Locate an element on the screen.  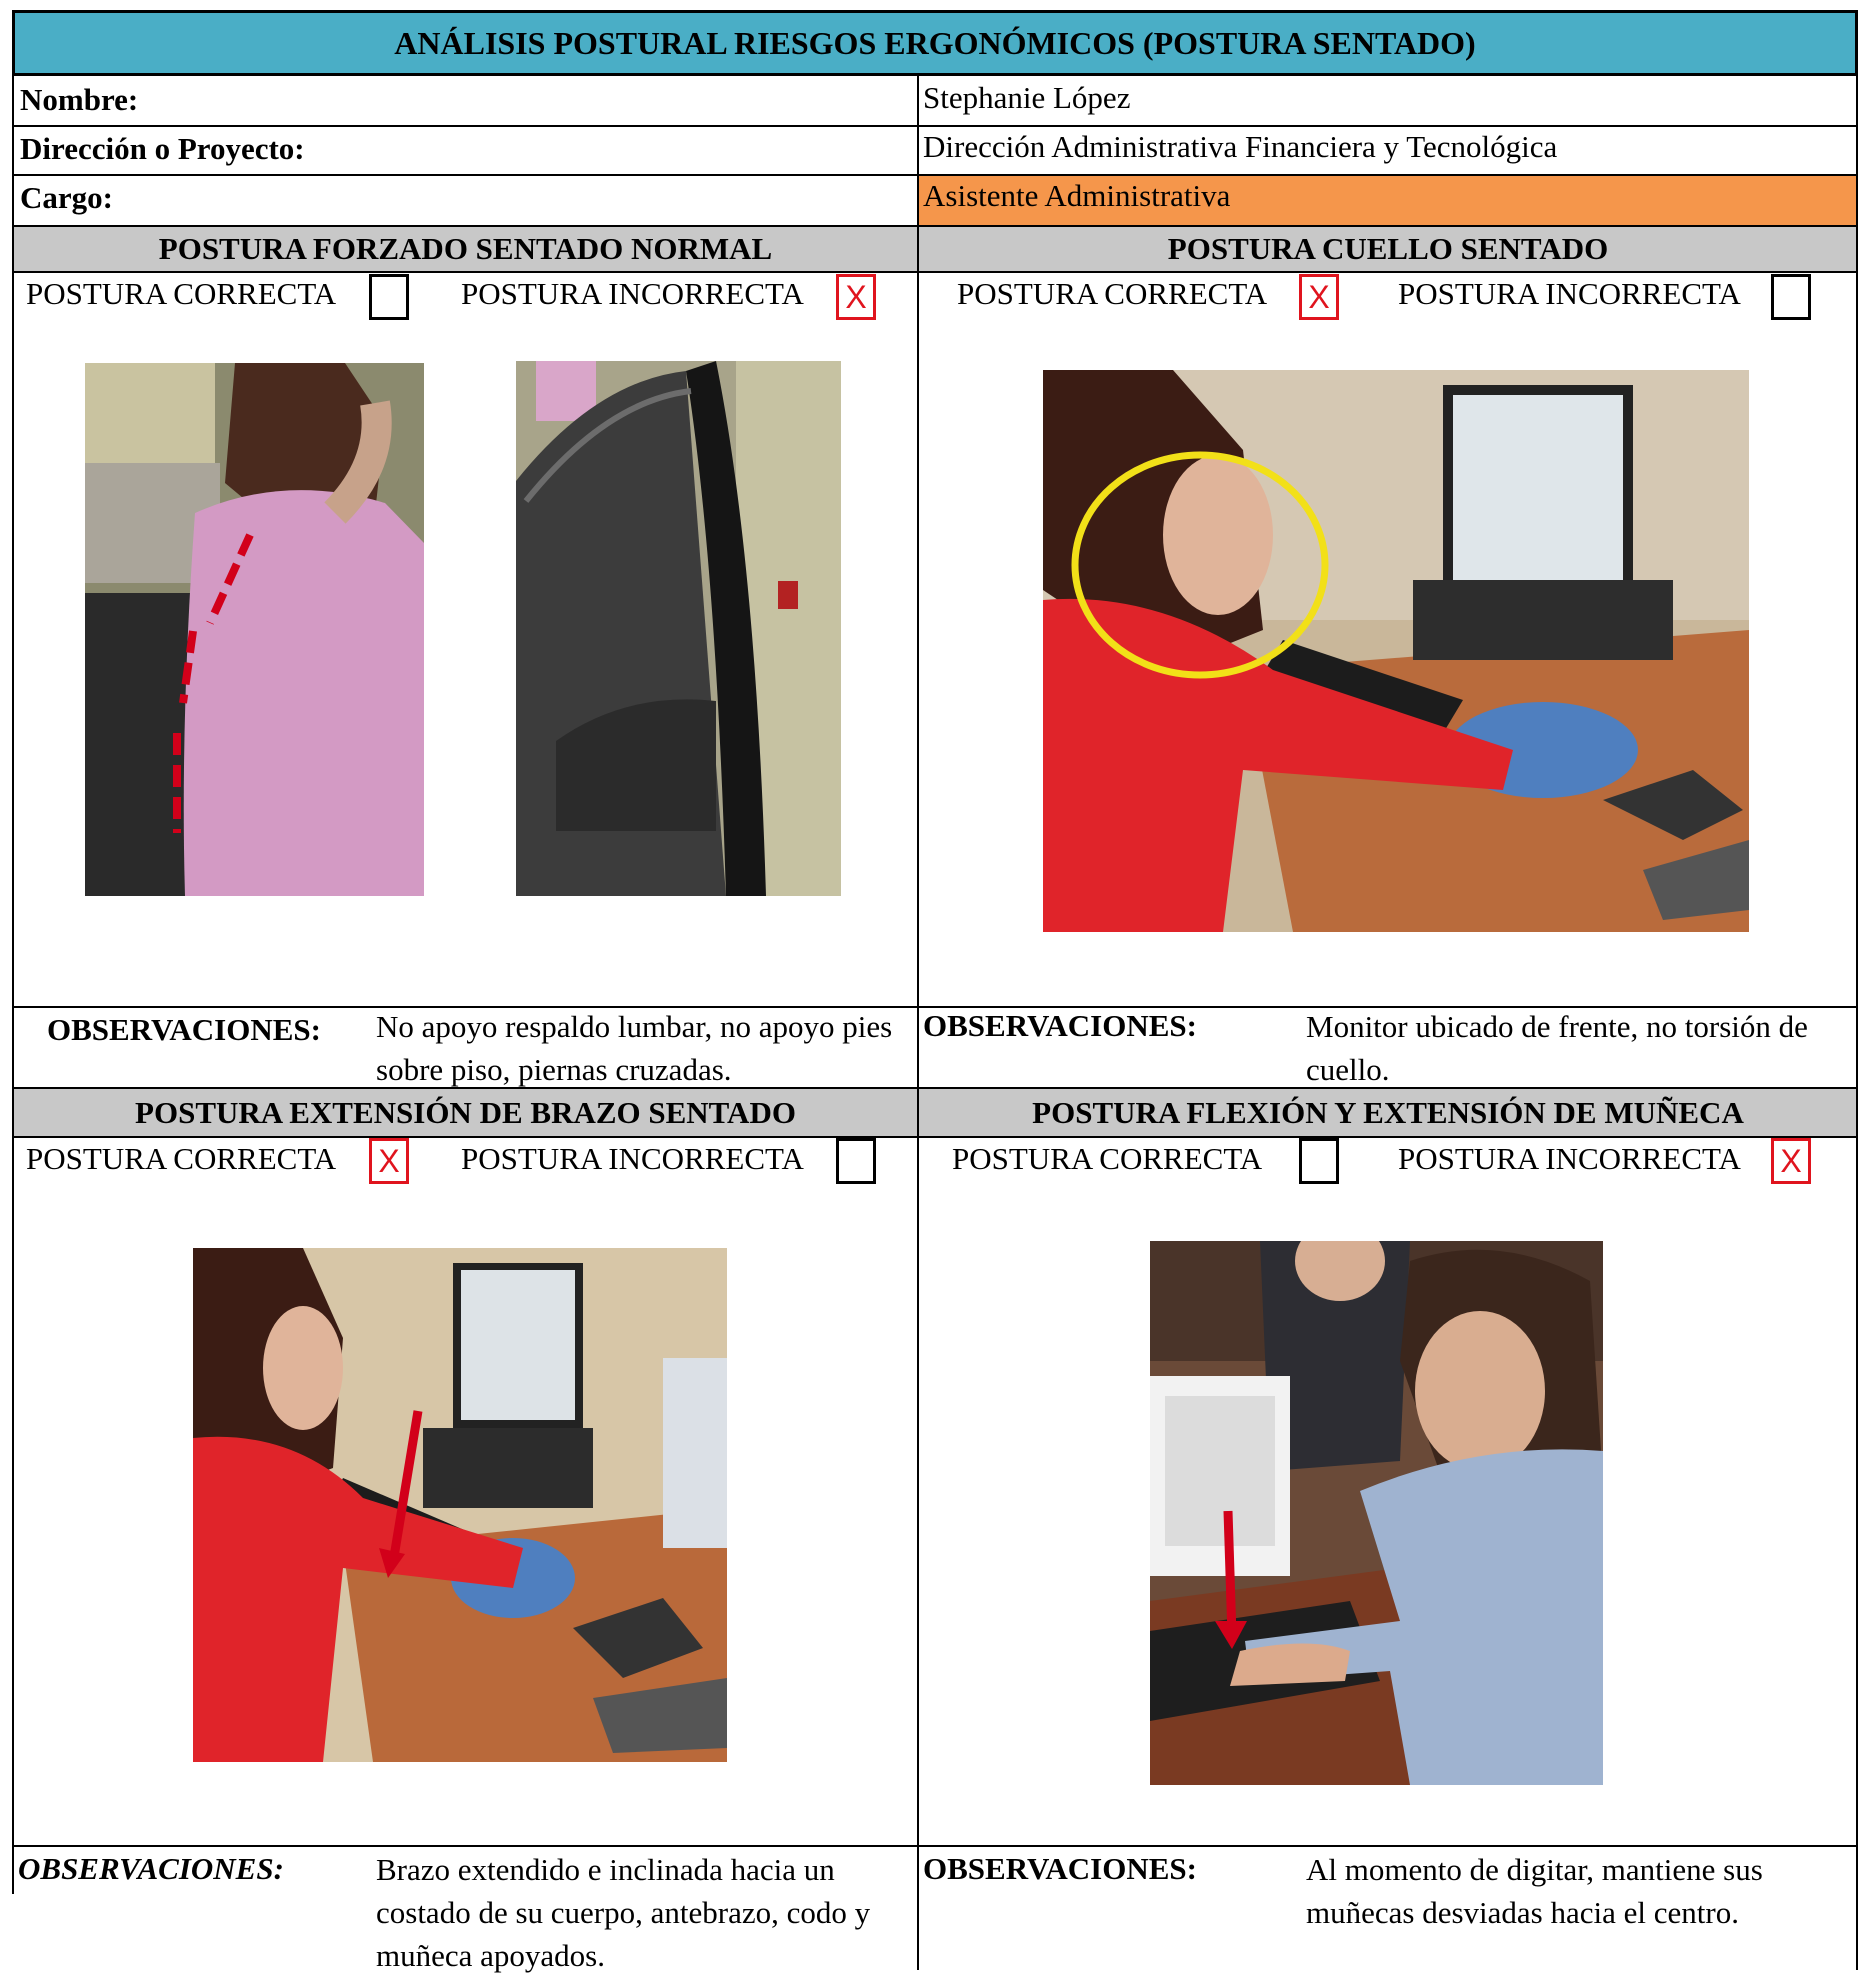
s4-incorrecta-mark: X is located at coordinates (1791, 1161).